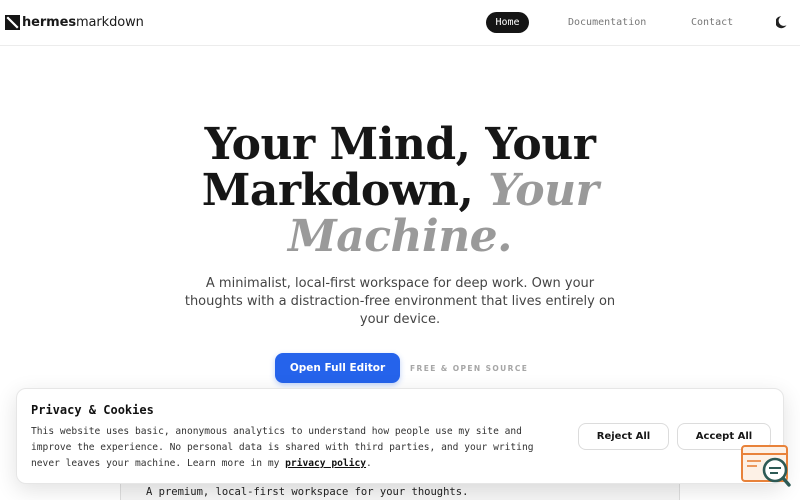 This screenshot has width=800, height=500. I want to click on privacy-policy-link: privacy policy, so click(325, 463).